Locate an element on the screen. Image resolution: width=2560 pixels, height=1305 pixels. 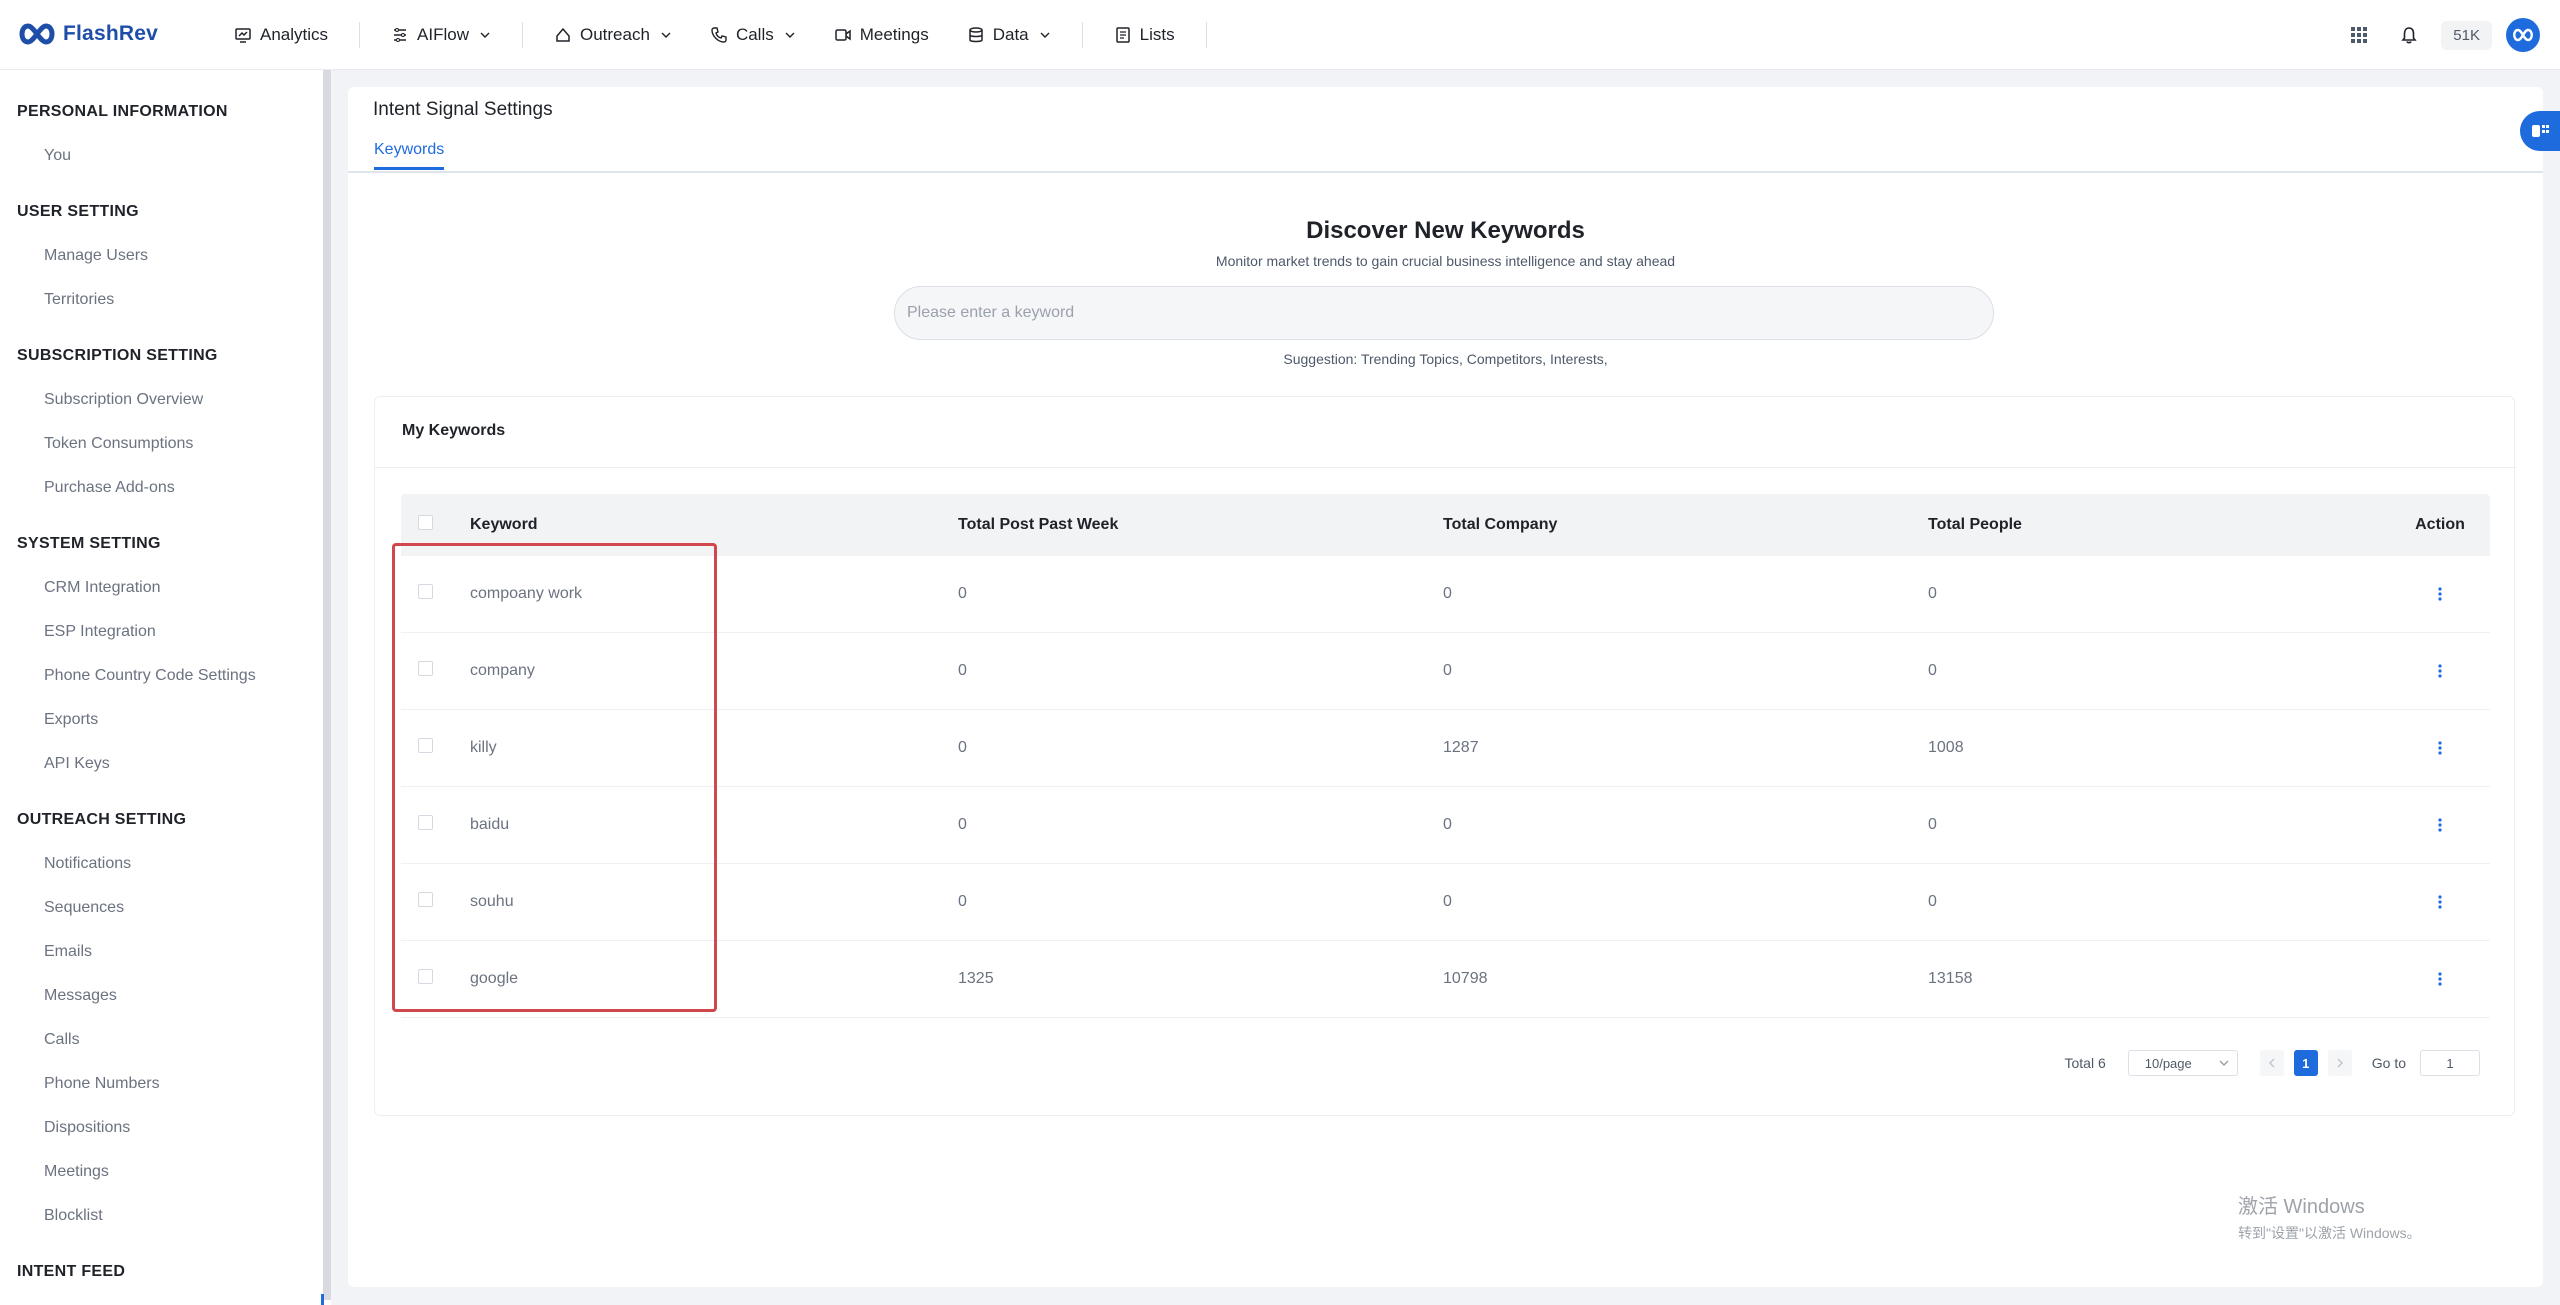
nav-label: AIFlow is located at coordinates (443, 34).